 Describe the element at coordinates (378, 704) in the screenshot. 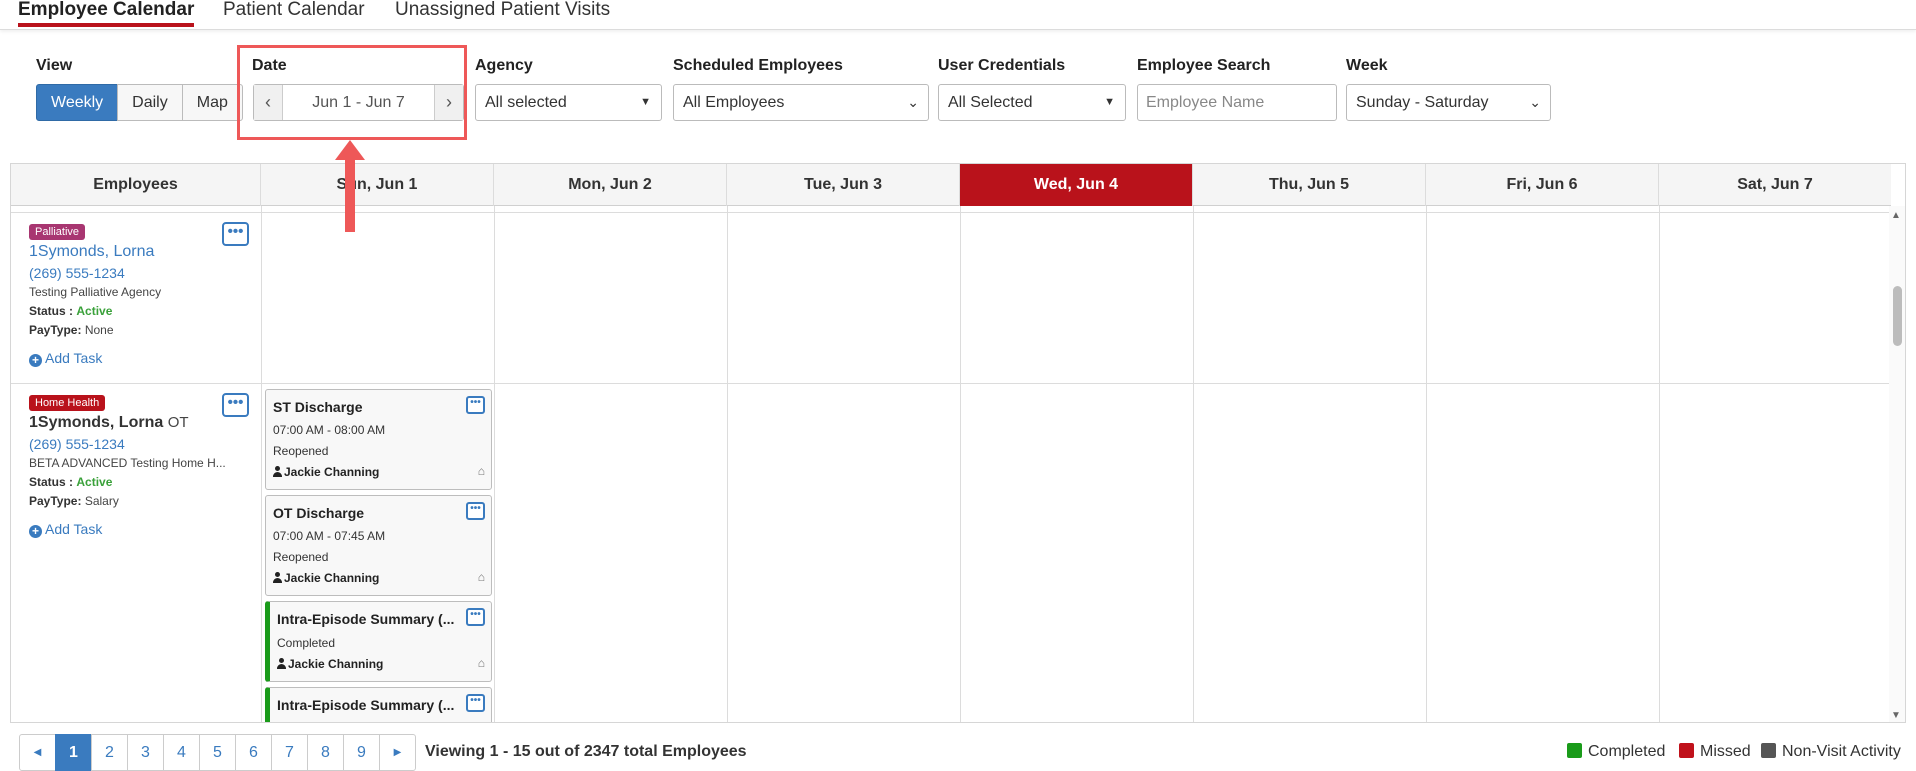

I see `task-card-completed: Intra-Episode Summary (... •••` at that location.